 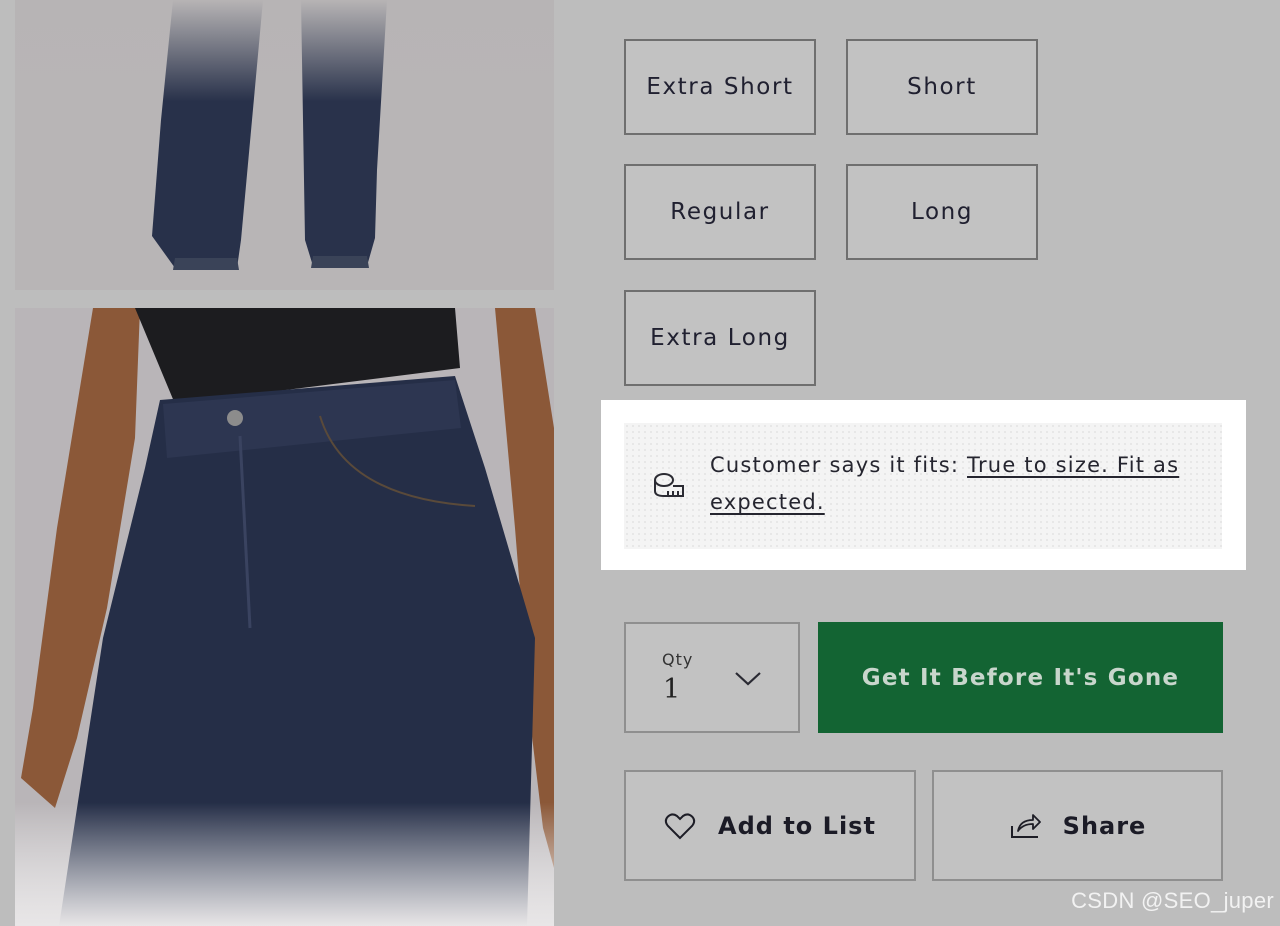 I want to click on length-option-label: Long, so click(x=942, y=212).